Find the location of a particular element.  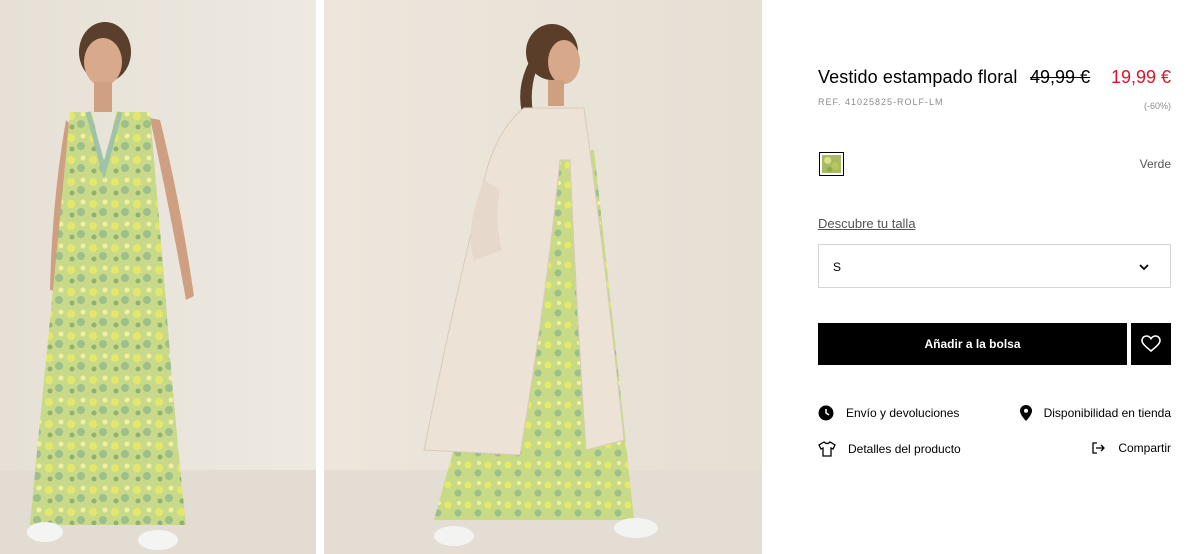

size-selected-value: S is located at coordinates (837, 267).